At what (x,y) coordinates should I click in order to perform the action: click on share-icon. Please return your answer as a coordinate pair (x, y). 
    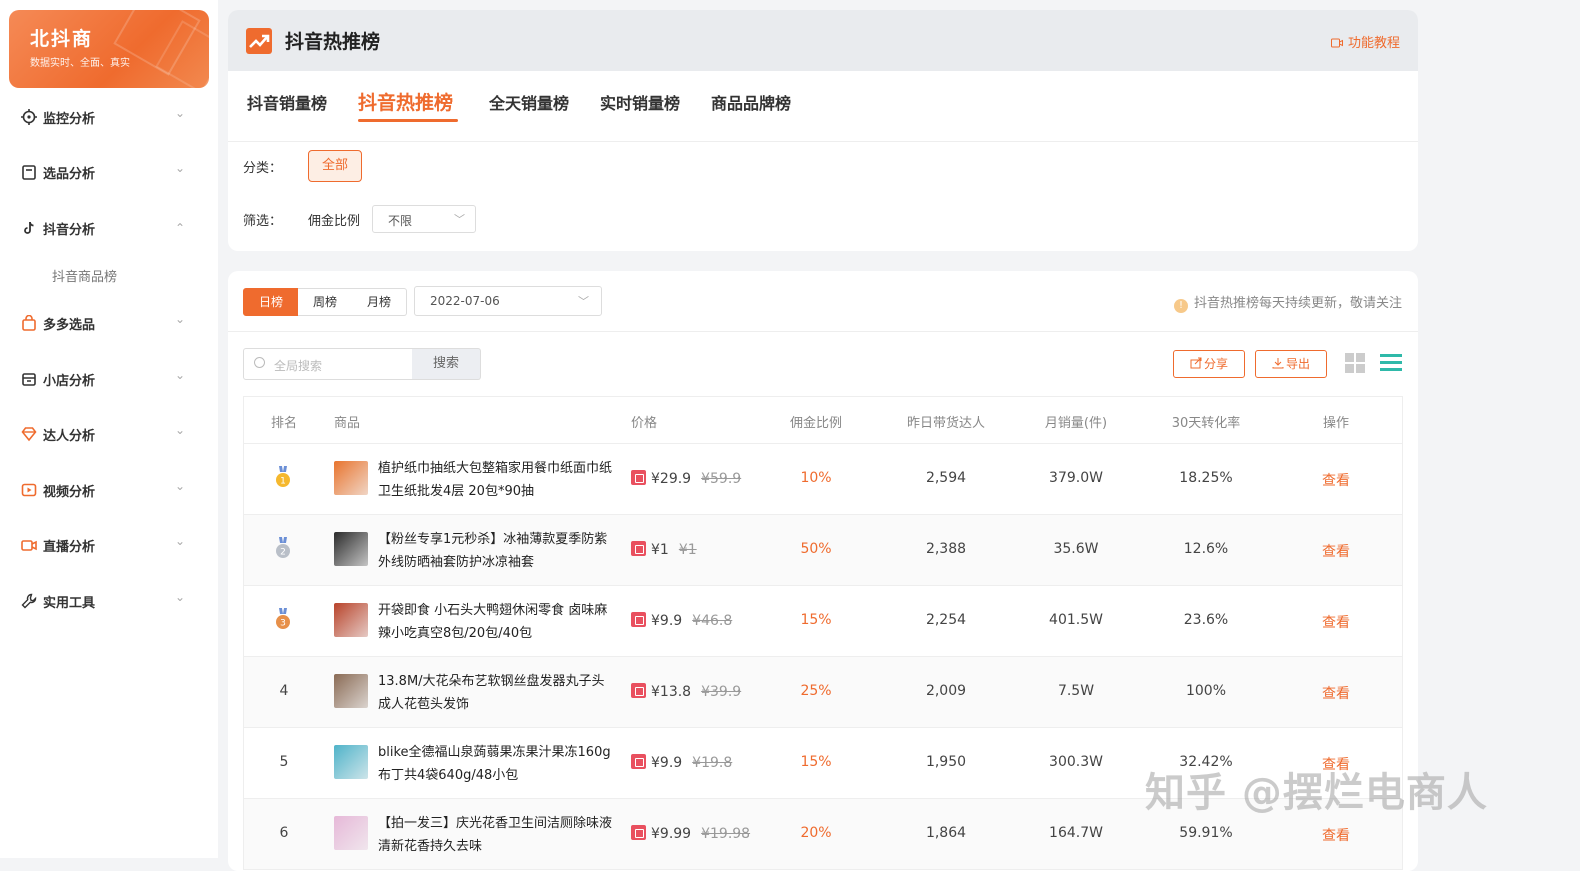
    Looking at the image, I should click on (1196, 363).